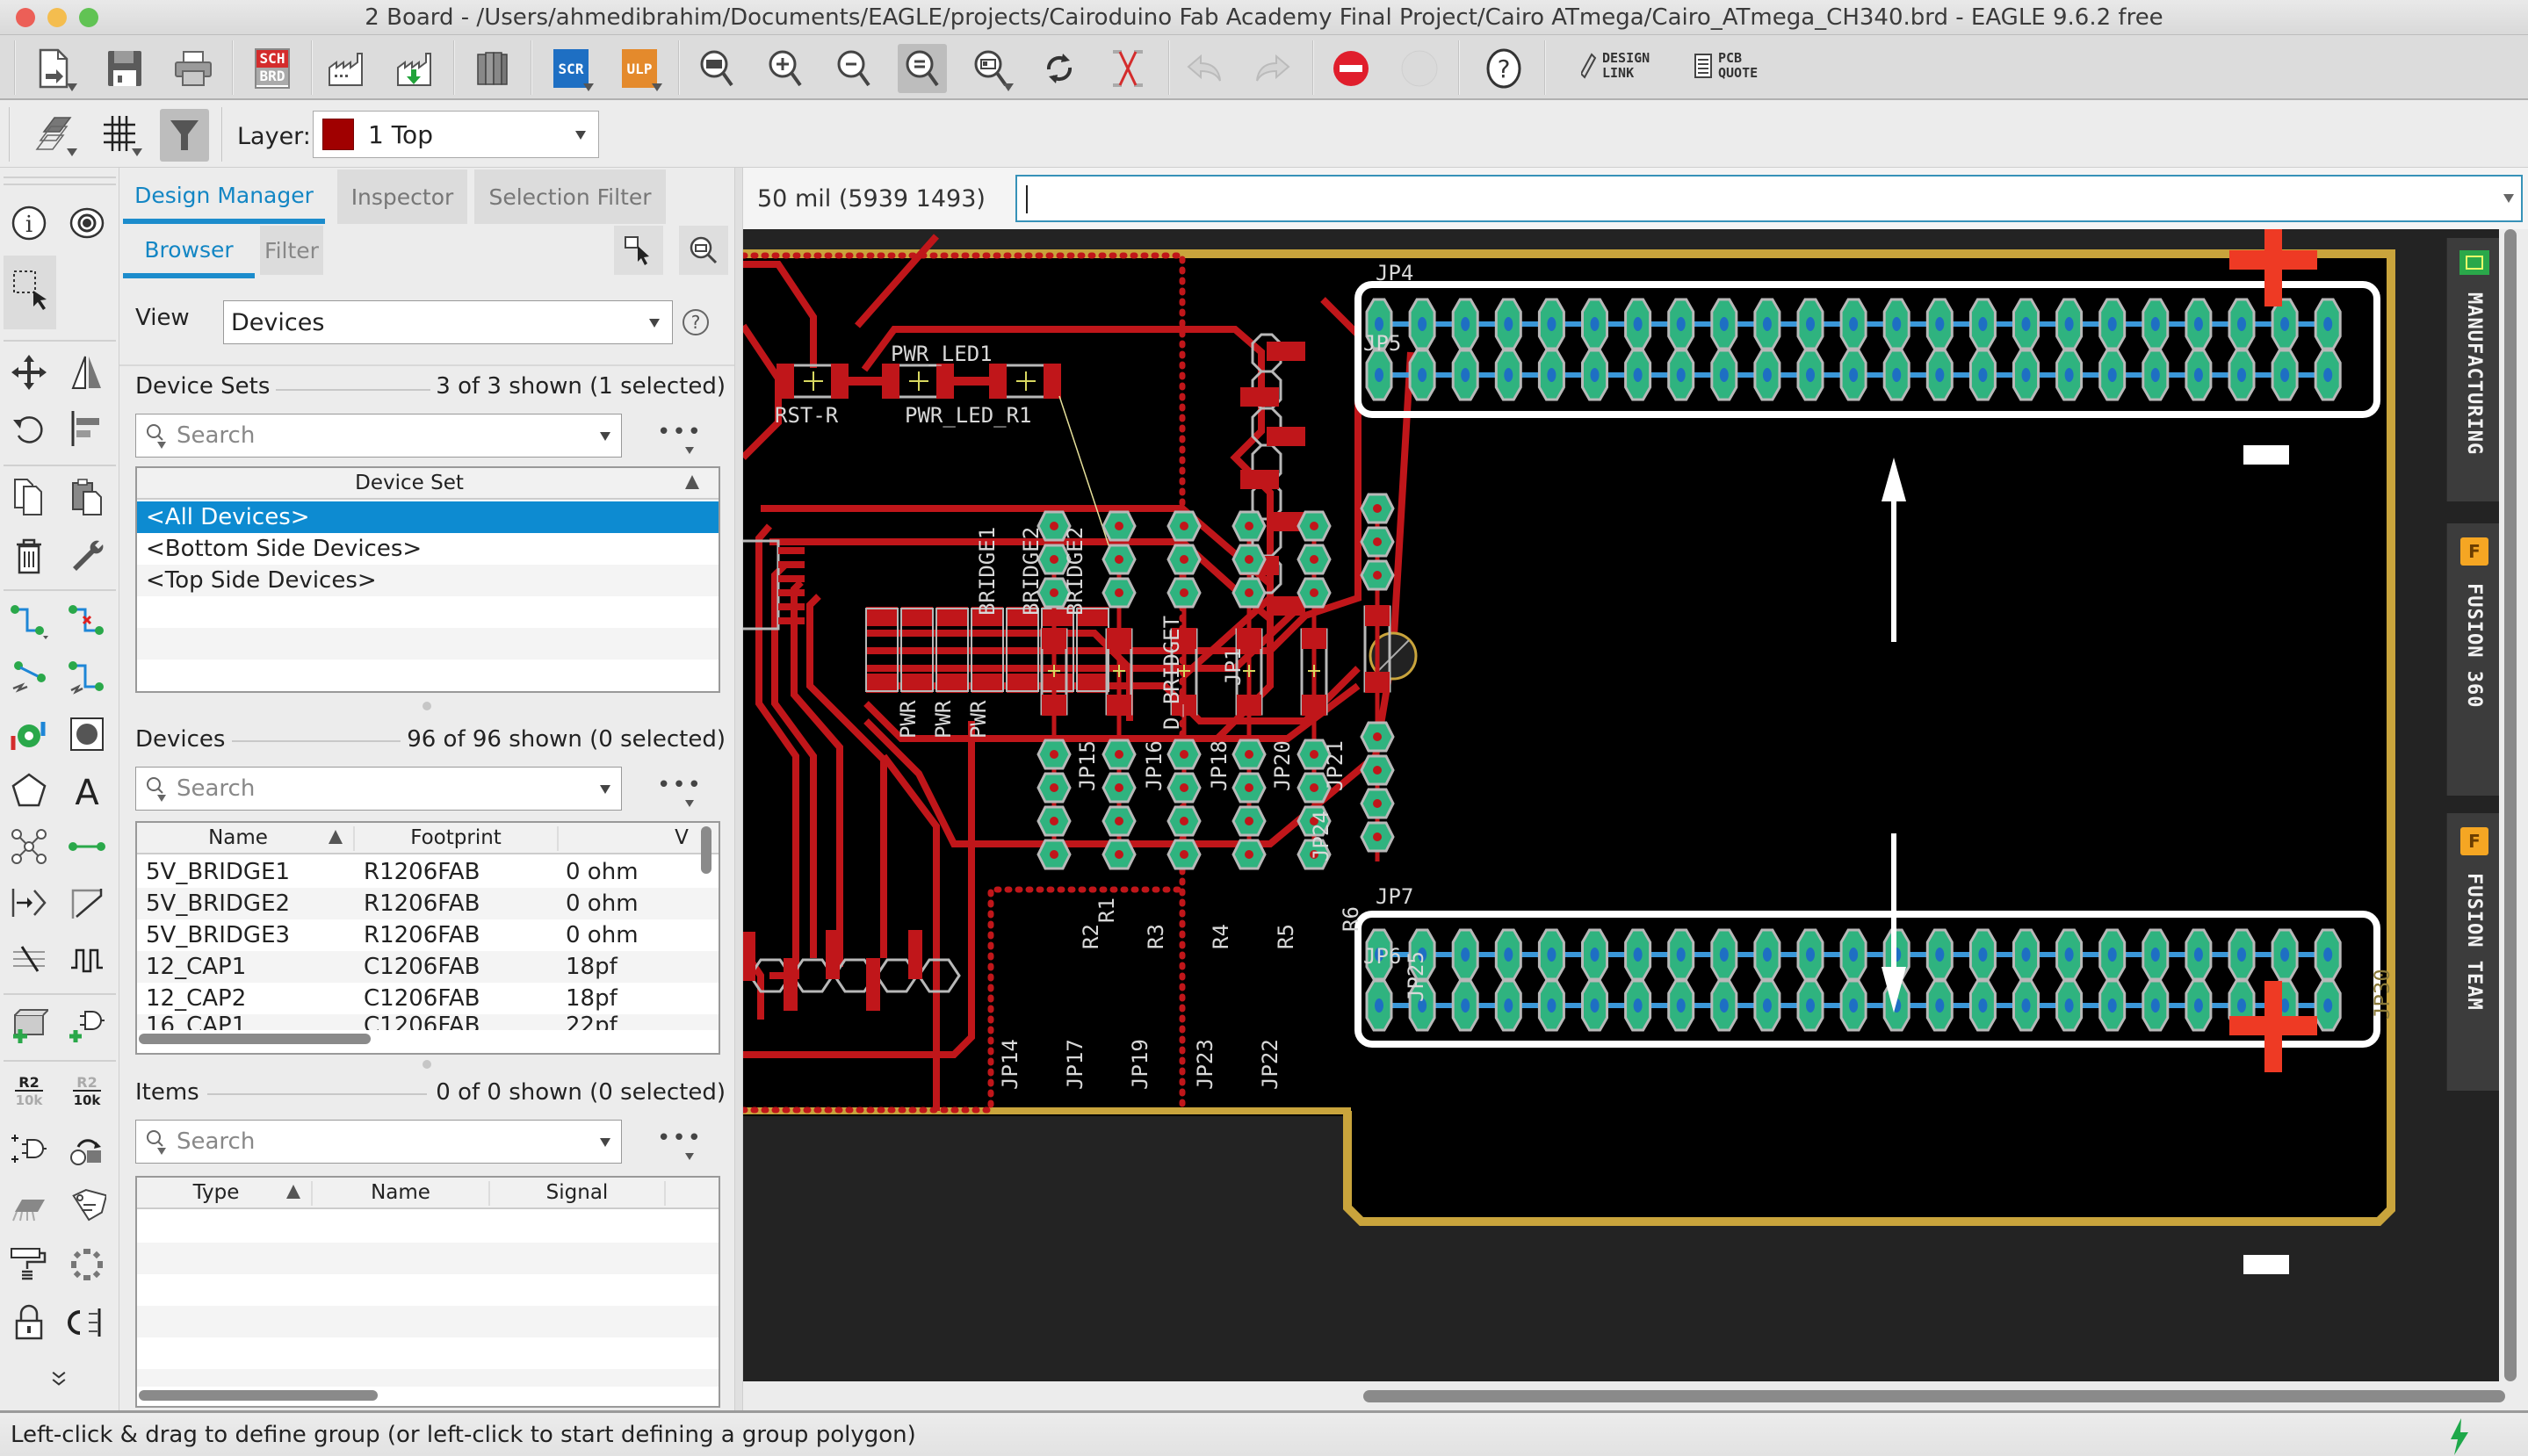 The width and height of the screenshot is (2528, 1456). Describe the element at coordinates (1615, 66) in the screenshot. I see `design-link-button: DESIGN LINK` at that location.